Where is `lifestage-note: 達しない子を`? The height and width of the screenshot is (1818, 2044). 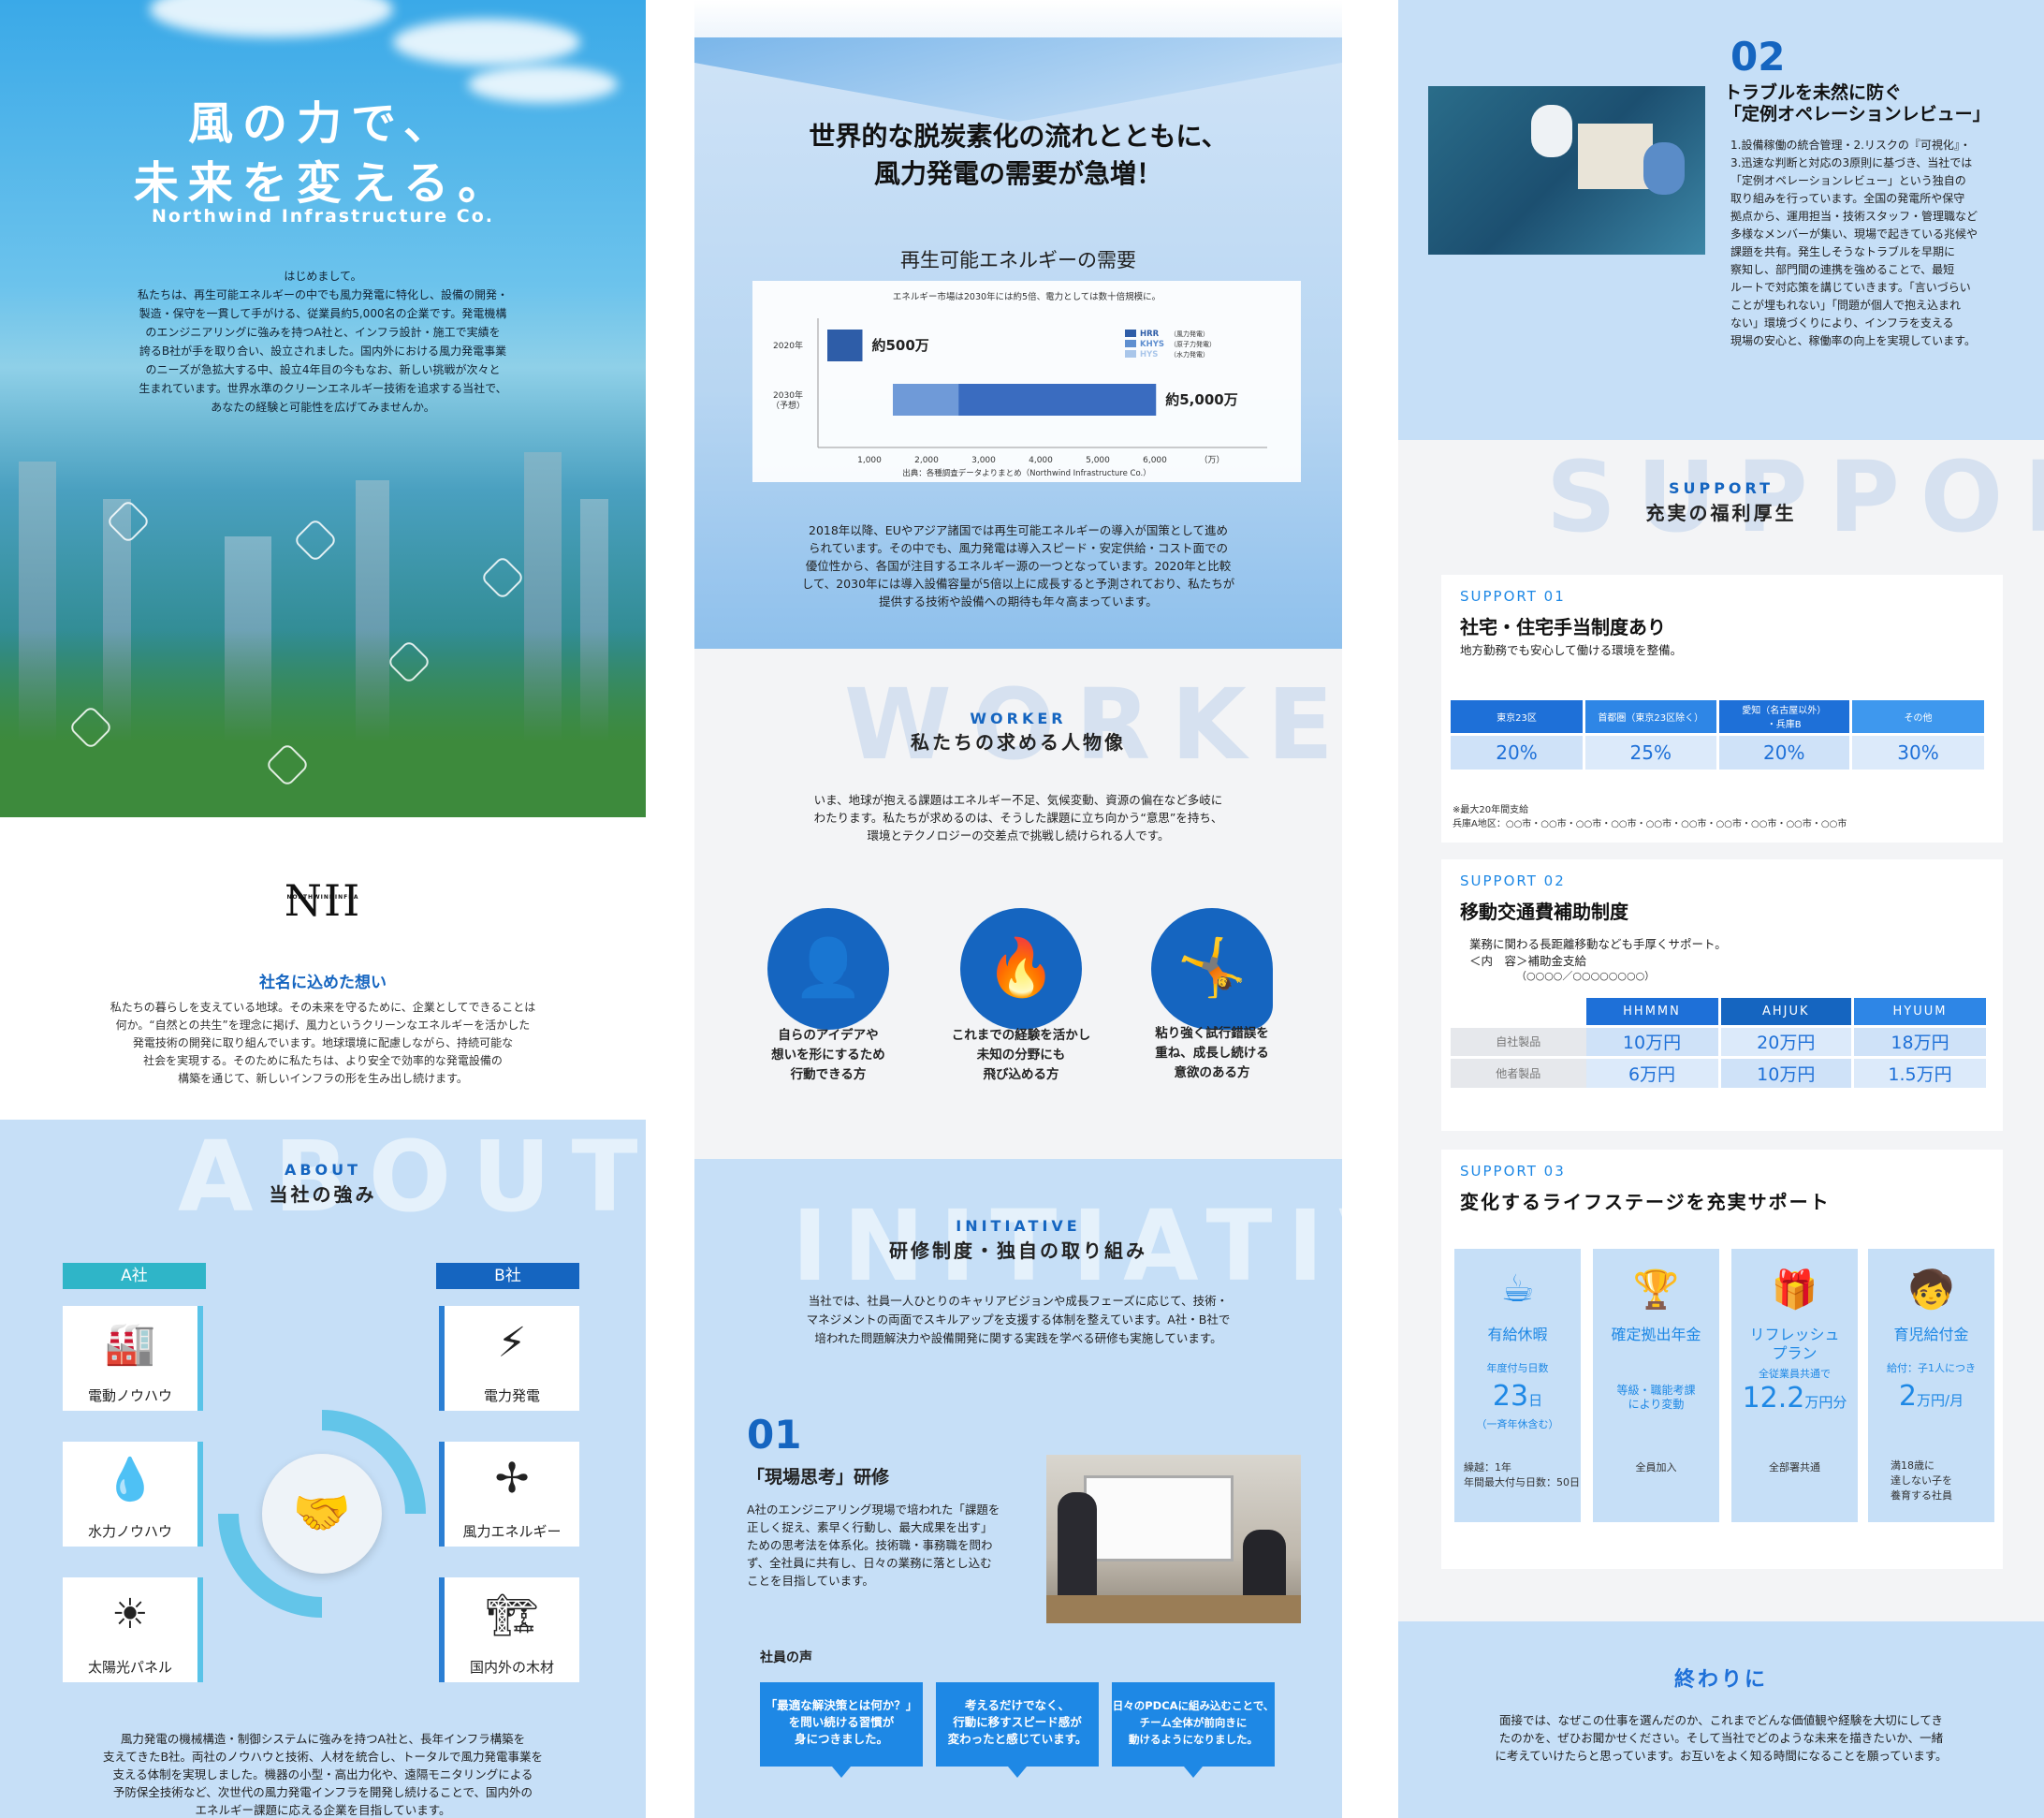 lifestage-note: 達しない子を is located at coordinates (1922, 1481).